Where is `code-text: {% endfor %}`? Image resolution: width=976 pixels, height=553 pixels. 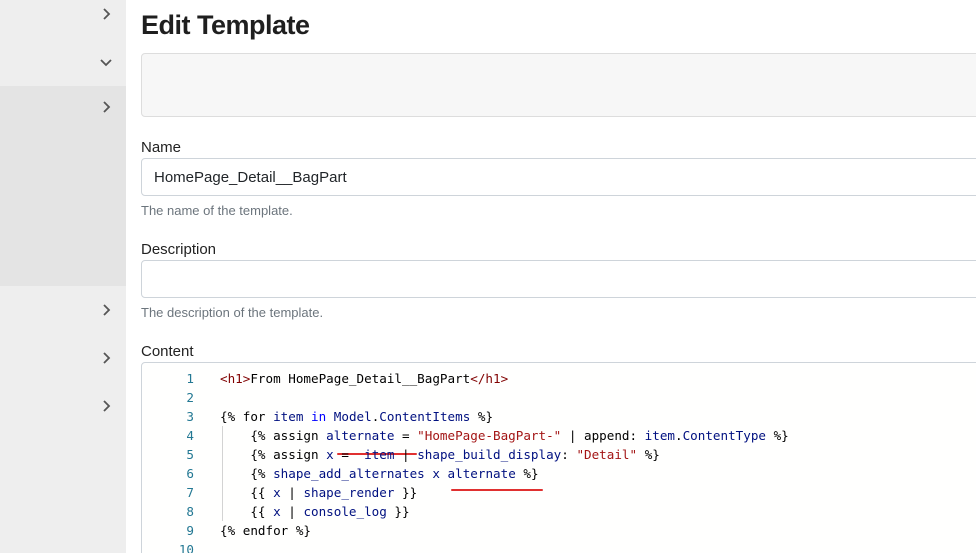
code-text: {% endfor %} is located at coordinates (265, 530).